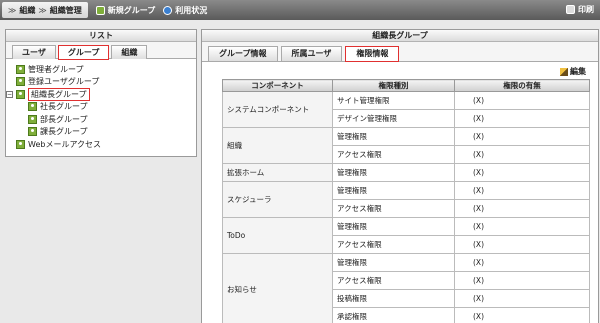 This screenshot has width=600, height=323. Describe the element at coordinates (372, 54) in the screenshot. I see `tab-permission-info: 権限情報` at that location.